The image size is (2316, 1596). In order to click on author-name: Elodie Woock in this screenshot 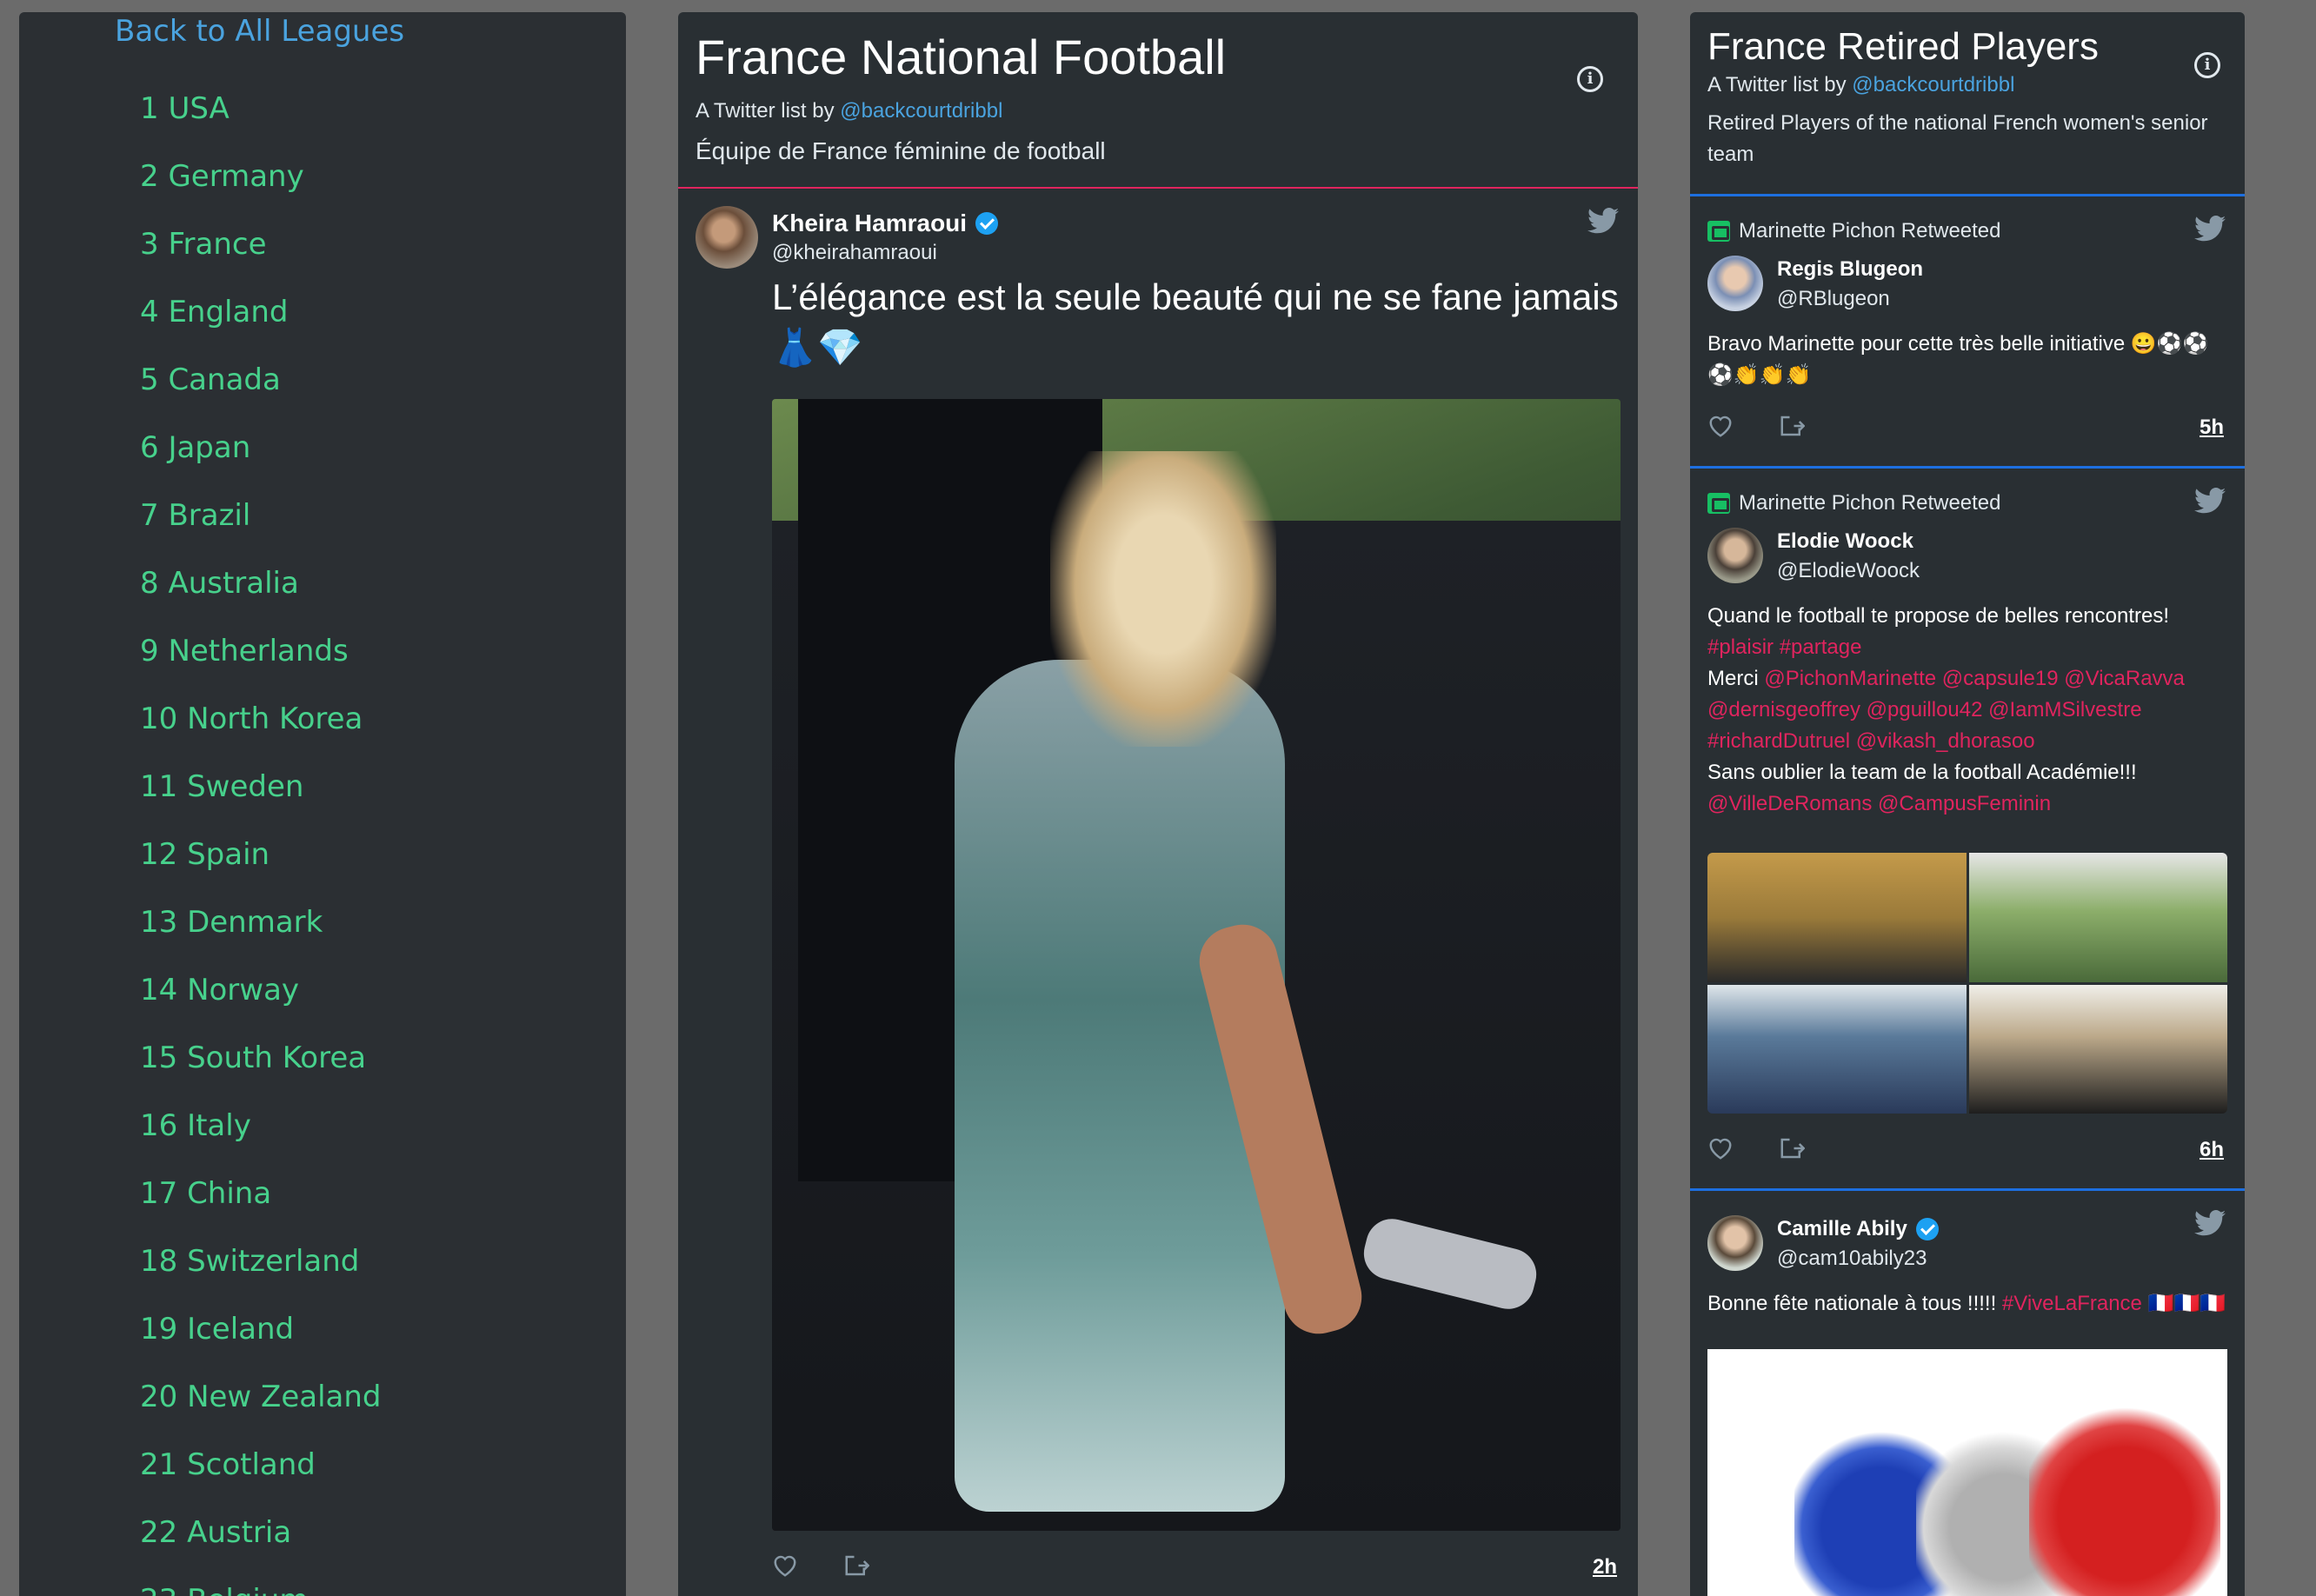, I will do `click(1848, 541)`.